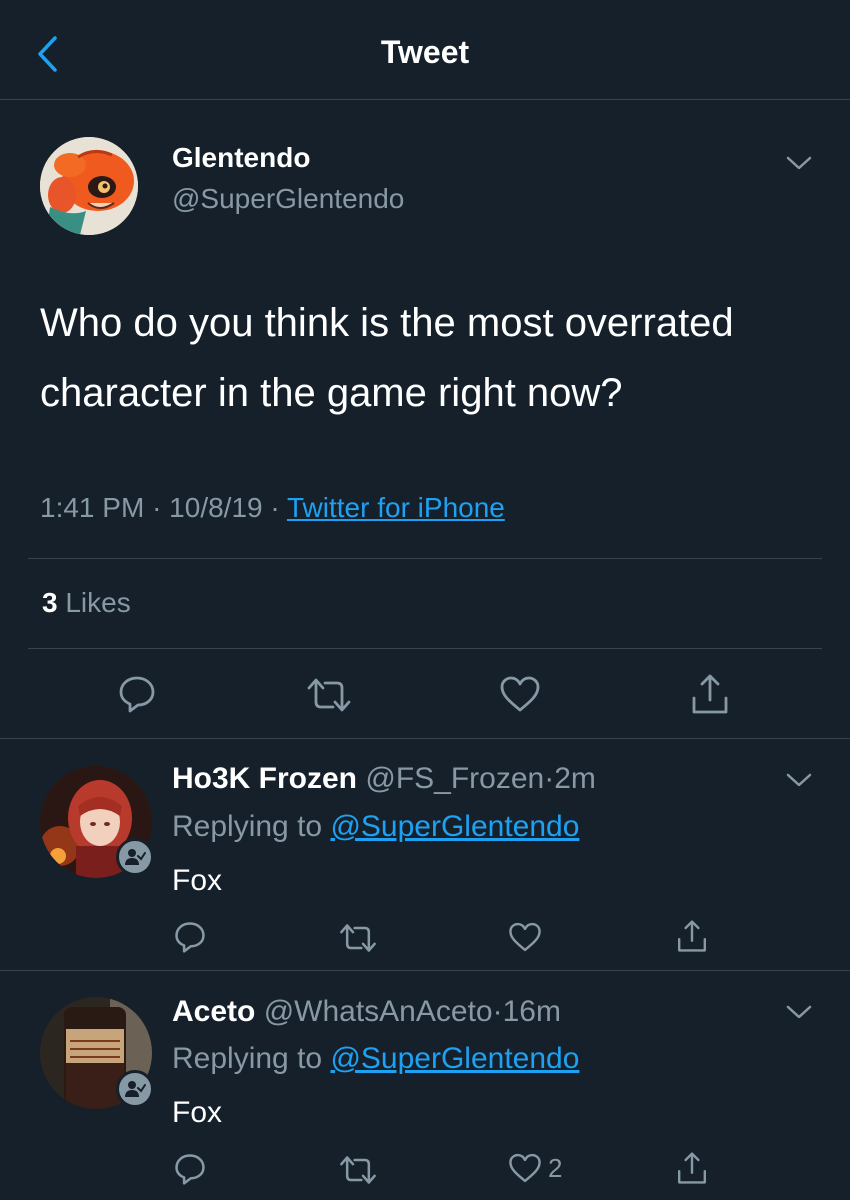 This screenshot has width=850, height=1200. What do you see at coordinates (92, 507) in the screenshot?
I see `tweet-time: 1:41 PM` at bounding box center [92, 507].